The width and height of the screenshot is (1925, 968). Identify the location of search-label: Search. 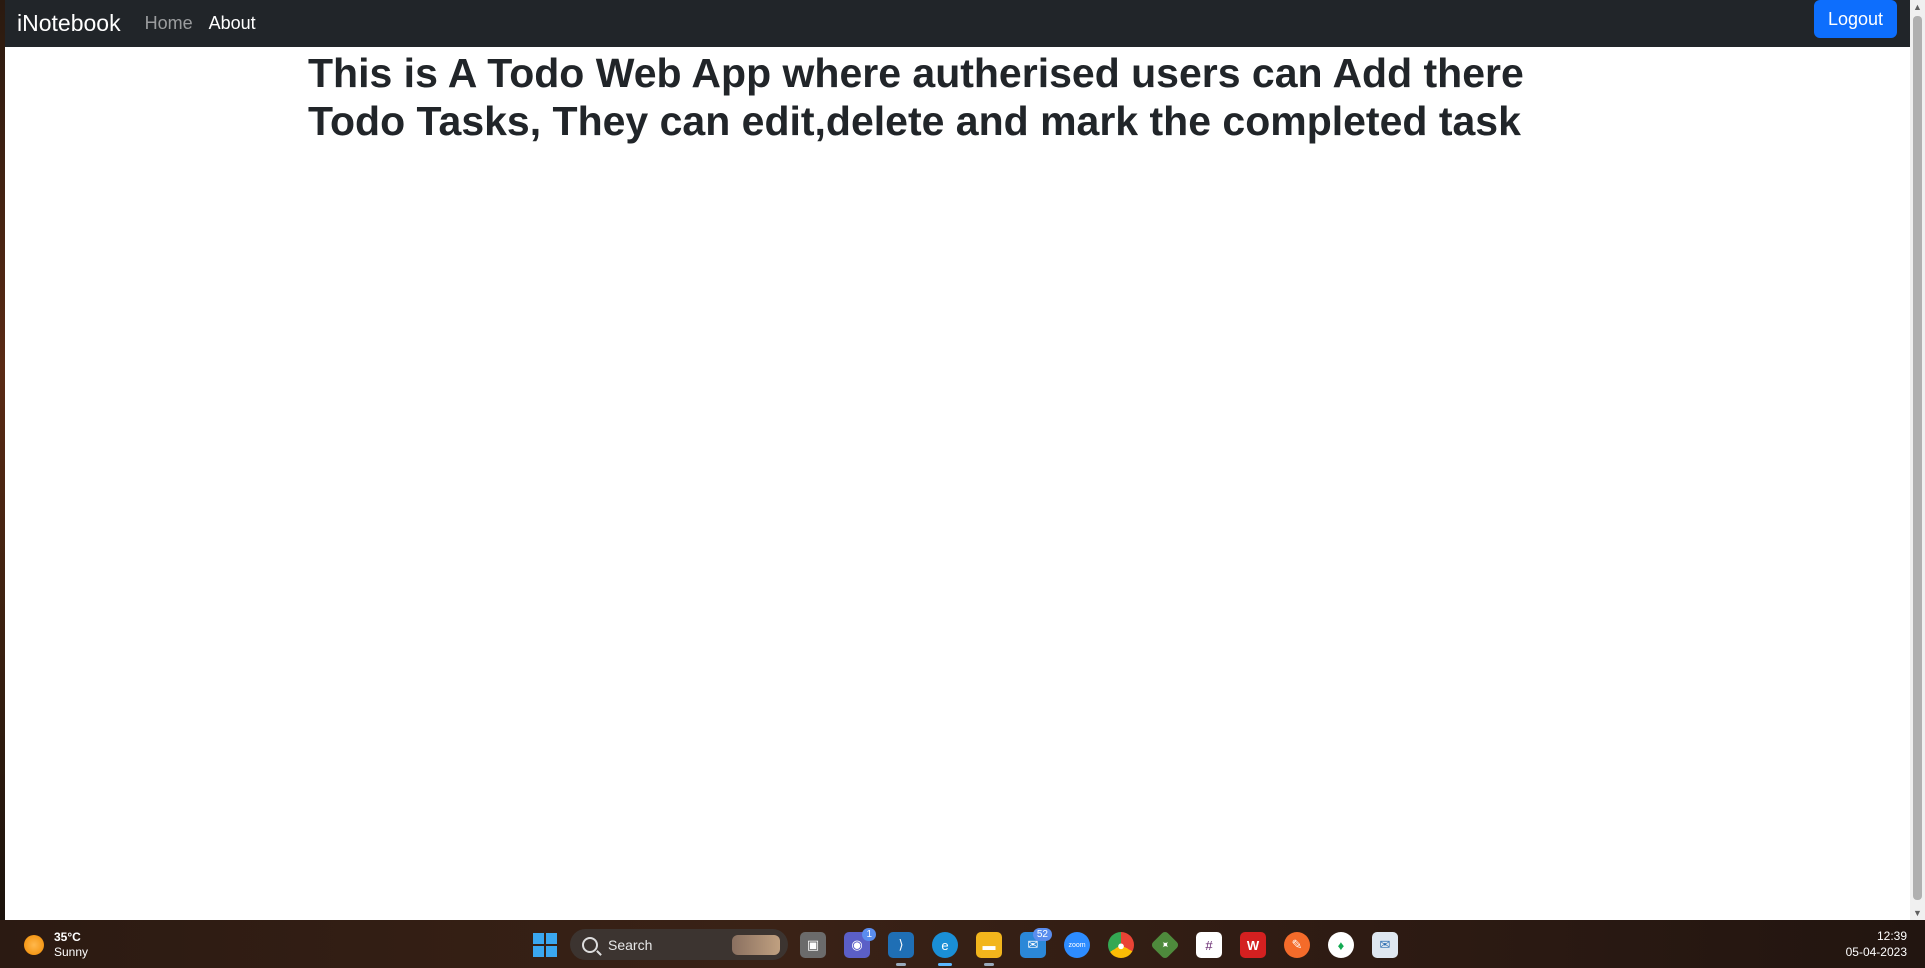
(630, 944).